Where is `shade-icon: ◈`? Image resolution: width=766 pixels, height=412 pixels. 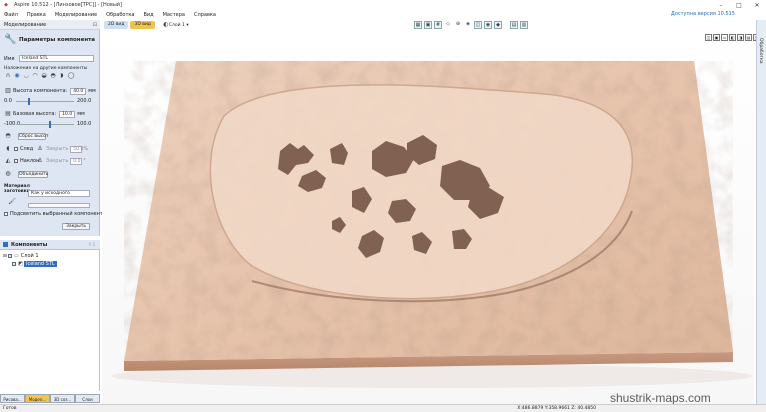 shade-icon: ◈ is located at coordinates (468, 25).